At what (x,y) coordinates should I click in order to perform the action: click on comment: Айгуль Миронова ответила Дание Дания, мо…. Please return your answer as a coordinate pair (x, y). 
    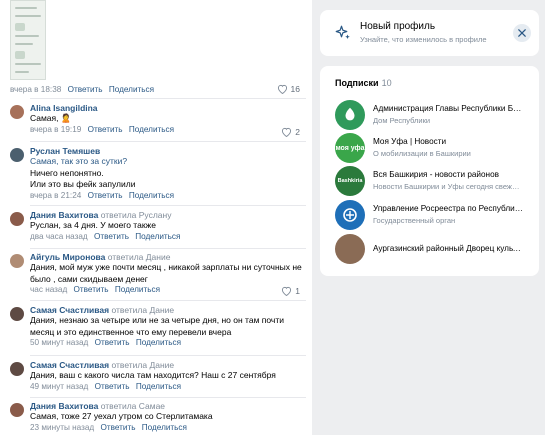
    Looking at the image, I should click on (157, 275).